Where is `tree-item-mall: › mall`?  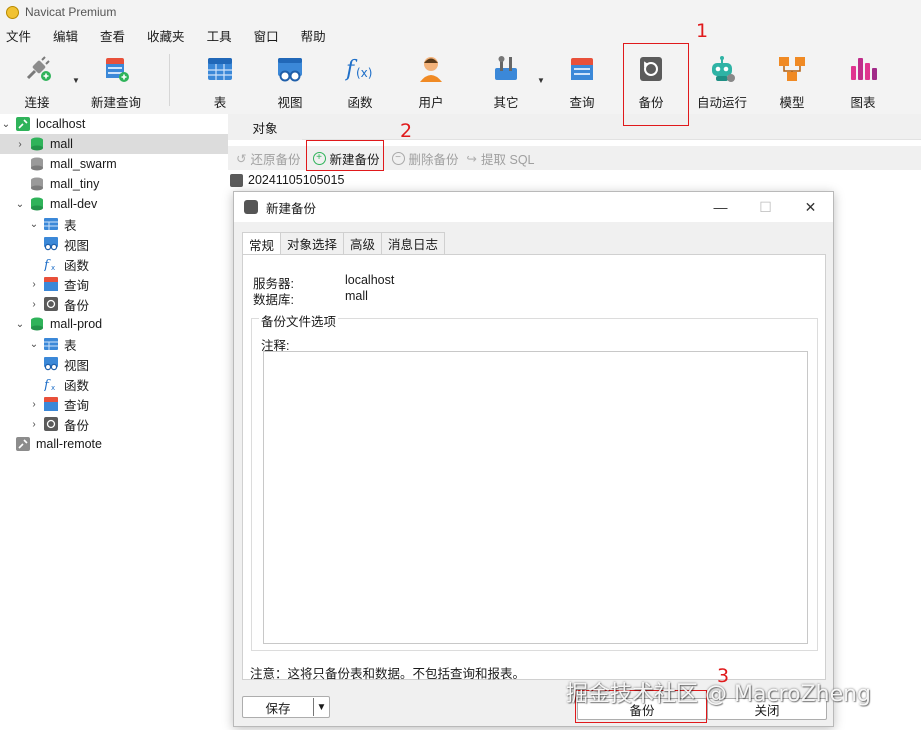 tree-item-mall: › mall is located at coordinates (114, 144).